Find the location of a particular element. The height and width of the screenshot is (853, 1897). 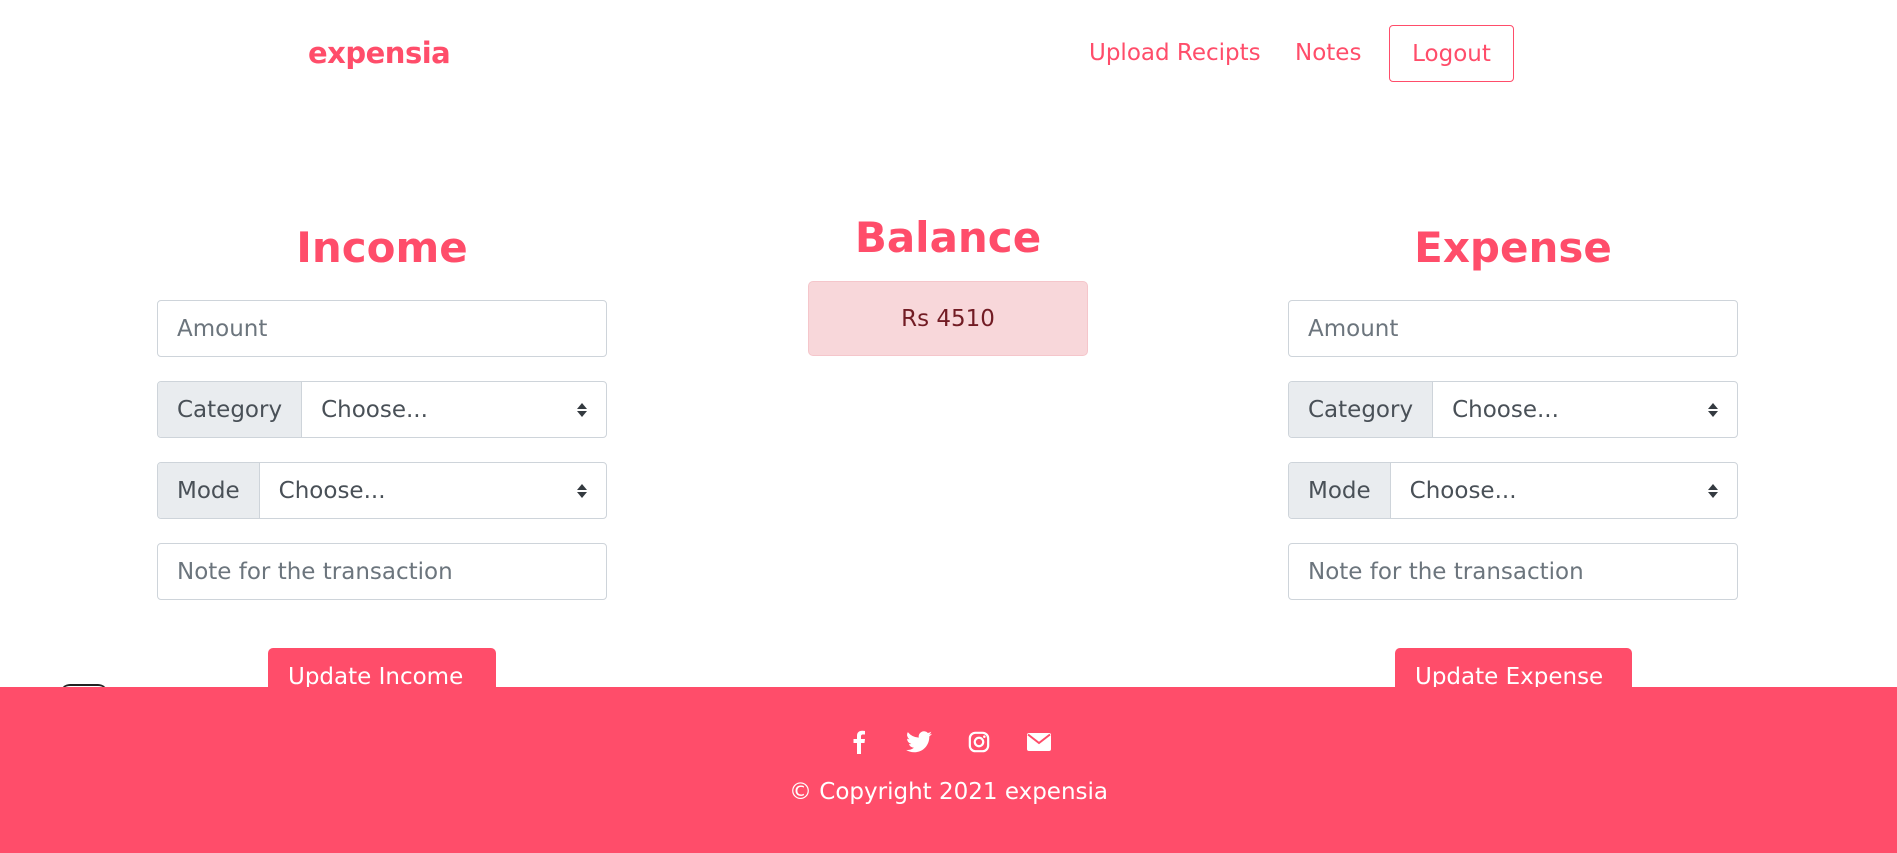

copyright-text: © Copyright 2021 expensia is located at coordinates (948, 792).